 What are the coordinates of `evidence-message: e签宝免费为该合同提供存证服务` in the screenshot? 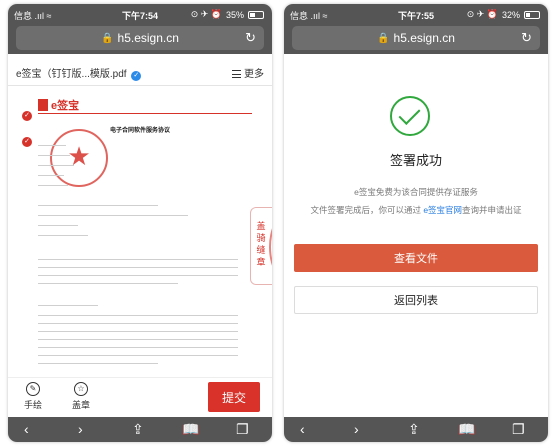 It's located at (416, 192).